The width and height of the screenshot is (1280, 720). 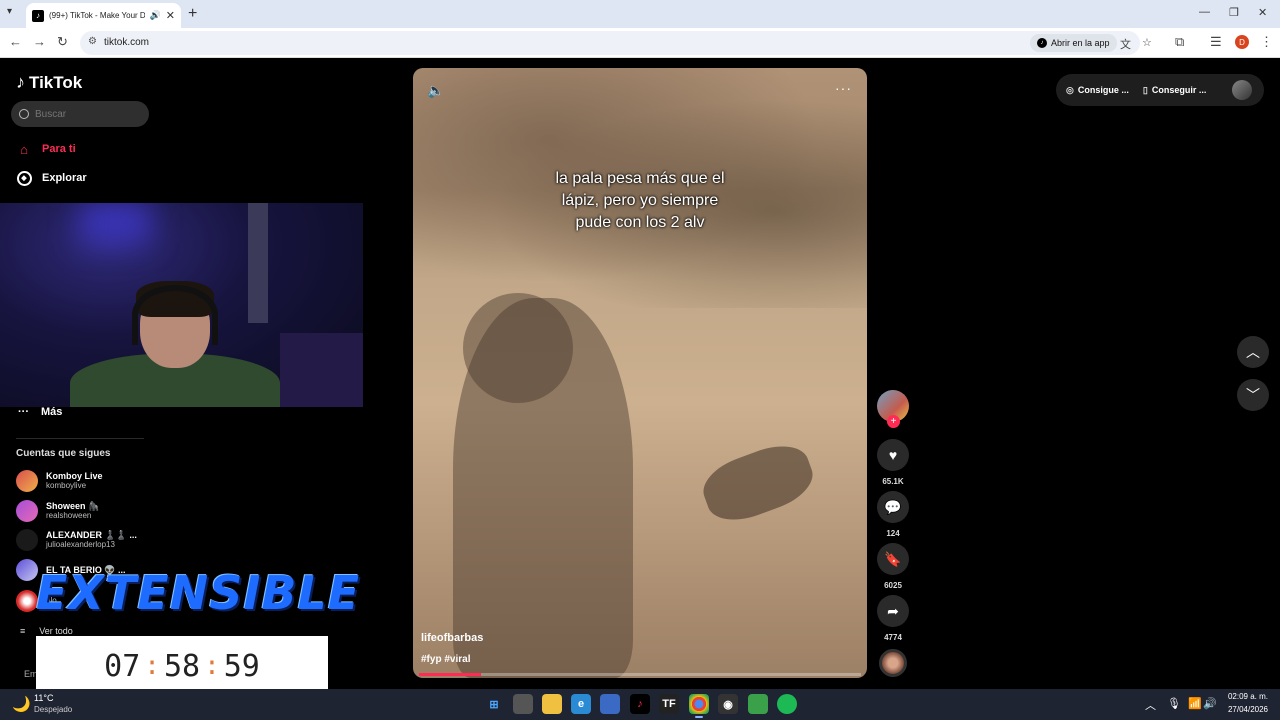 I want to click on tiktok-app-icon: ♪, so click(x=640, y=704).